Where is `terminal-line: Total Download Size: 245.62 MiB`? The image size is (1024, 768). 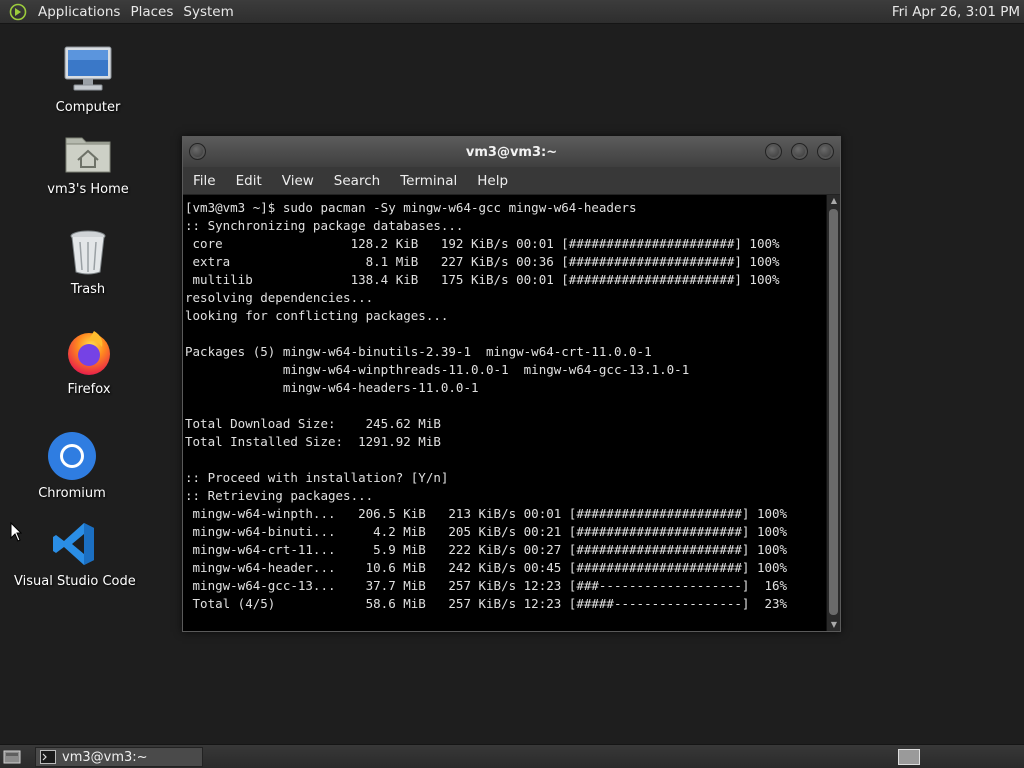 terminal-line: Total Download Size: 245.62 MiB is located at coordinates (313, 423).